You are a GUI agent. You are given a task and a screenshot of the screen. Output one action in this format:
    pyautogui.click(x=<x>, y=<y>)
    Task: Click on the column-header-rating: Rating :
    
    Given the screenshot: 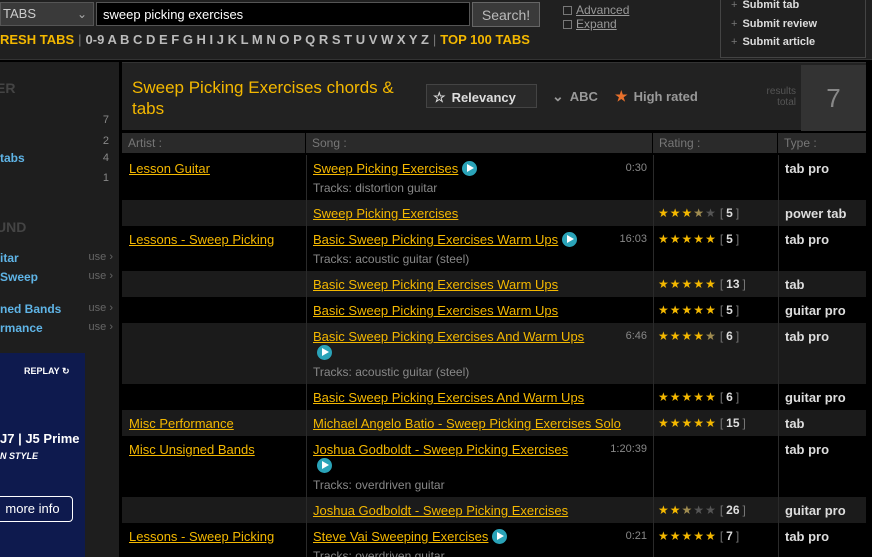 What is the action you would take?
    pyautogui.click(x=715, y=143)
    